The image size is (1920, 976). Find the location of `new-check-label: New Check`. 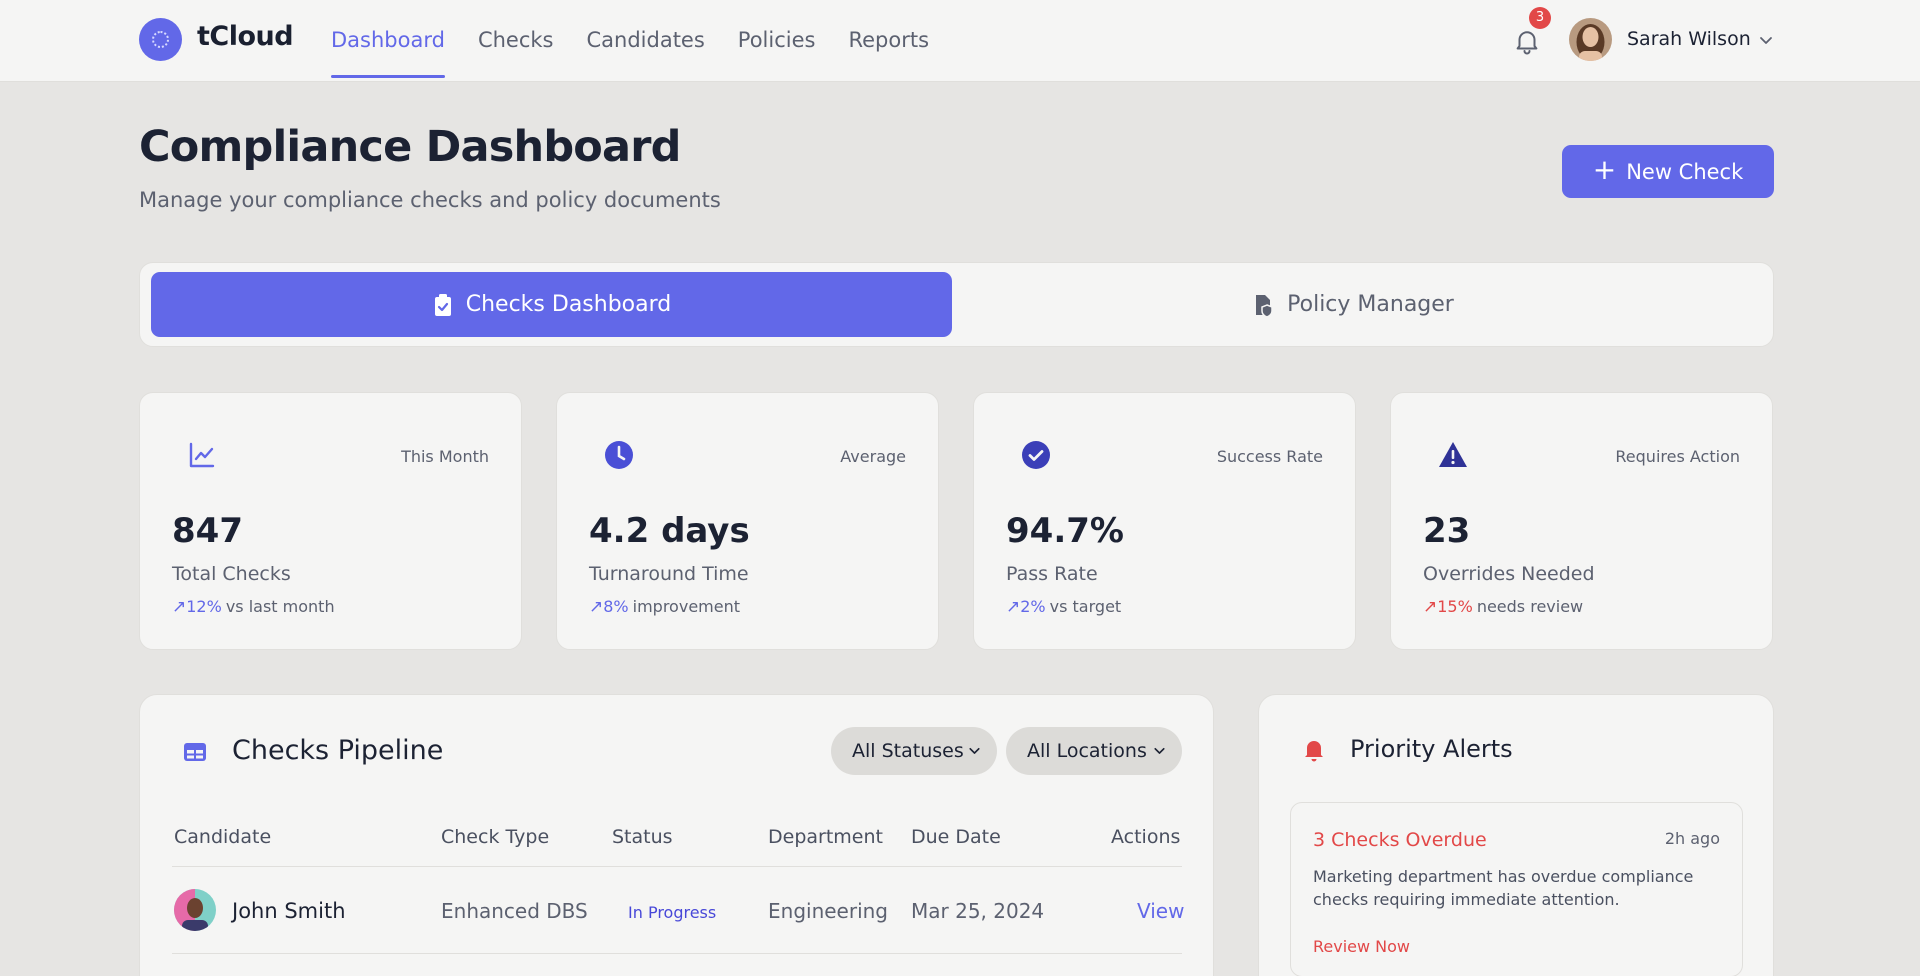

new-check-label: New Check is located at coordinates (1685, 171).